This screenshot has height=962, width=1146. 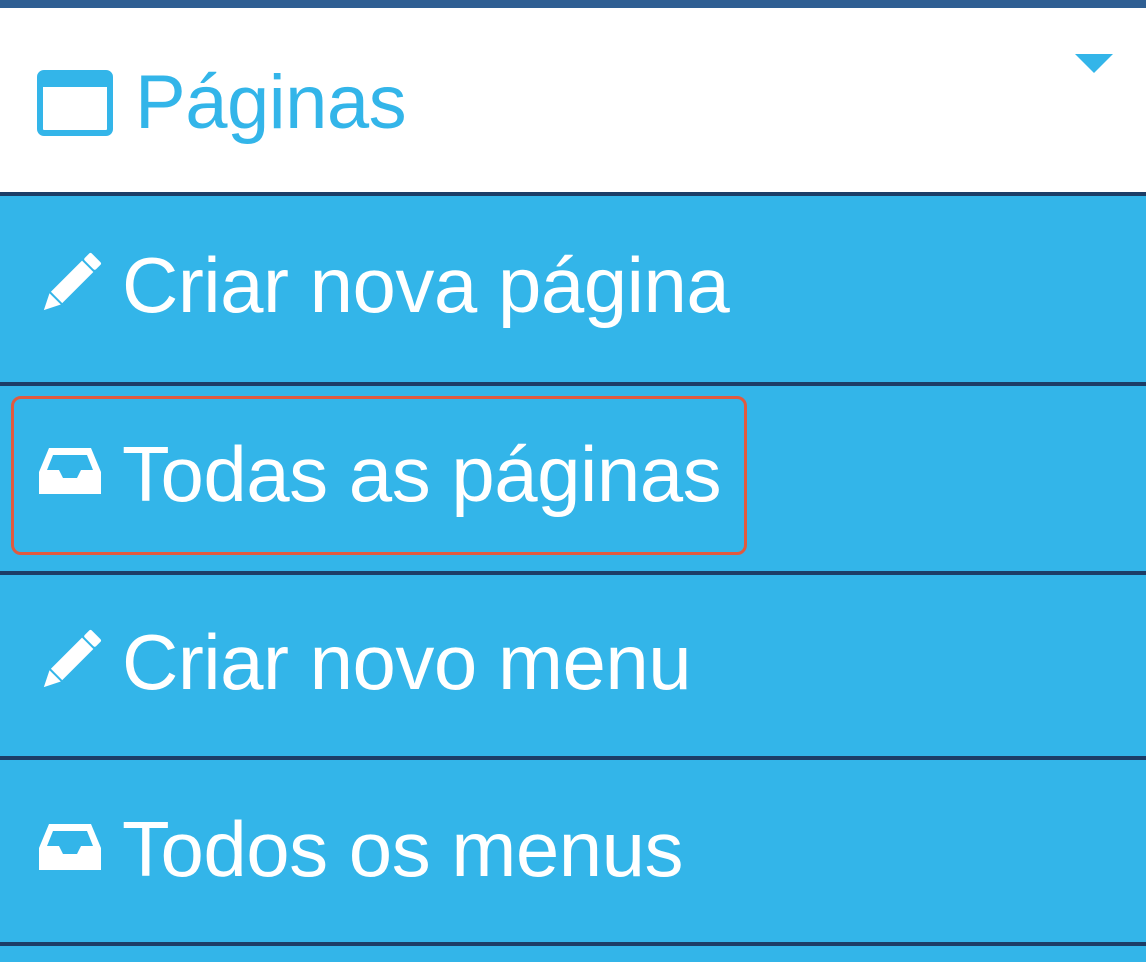 I want to click on menu-item-label: Criar novo menu, so click(x=407, y=662).